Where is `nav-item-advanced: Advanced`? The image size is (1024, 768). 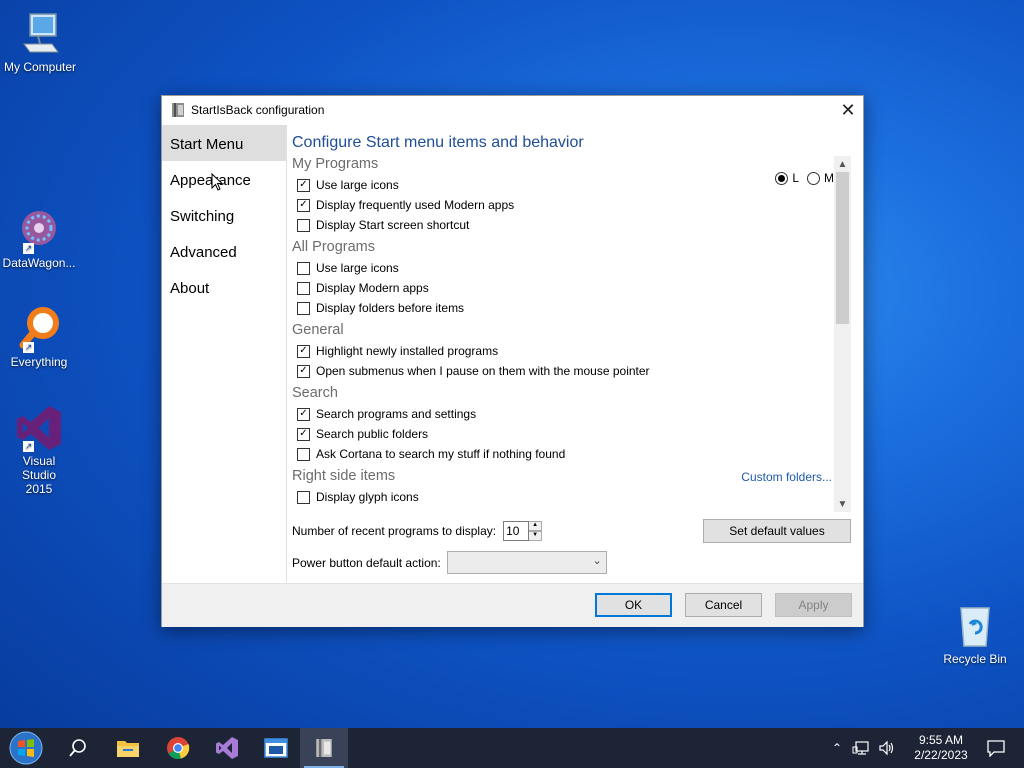
nav-item-advanced: Advanced is located at coordinates (224, 251).